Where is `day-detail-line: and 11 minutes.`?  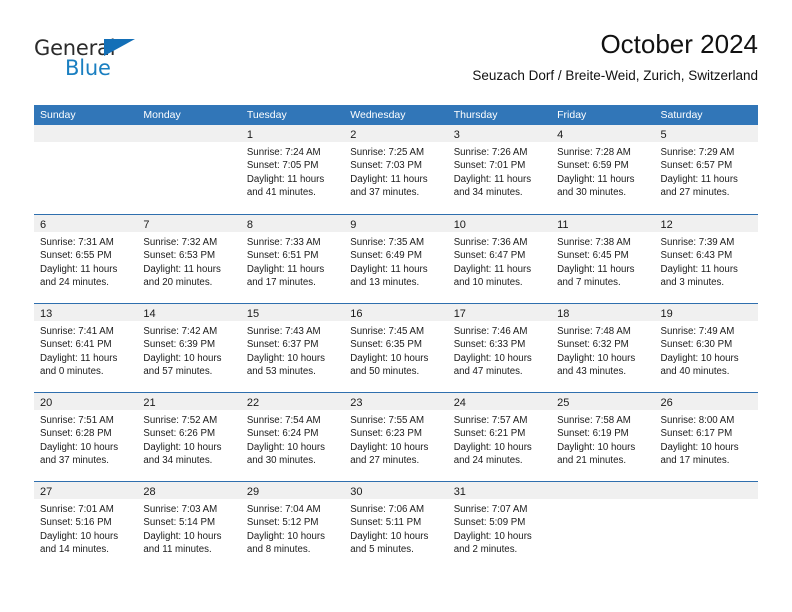 day-detail-line: and 11 minutes. is located at coordinates (177, 549).